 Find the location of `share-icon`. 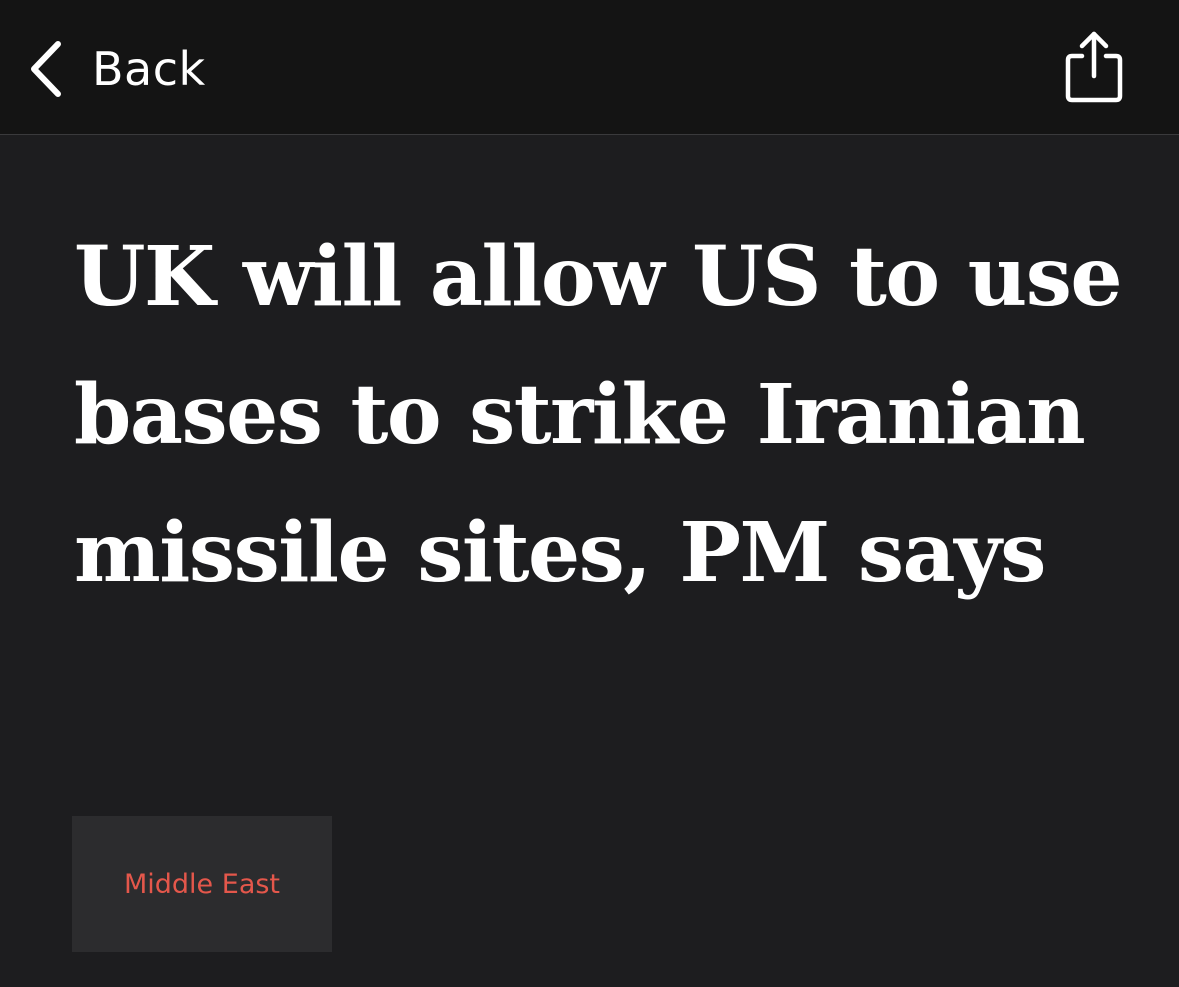

share-icon is located at coordinates (1094, 67).